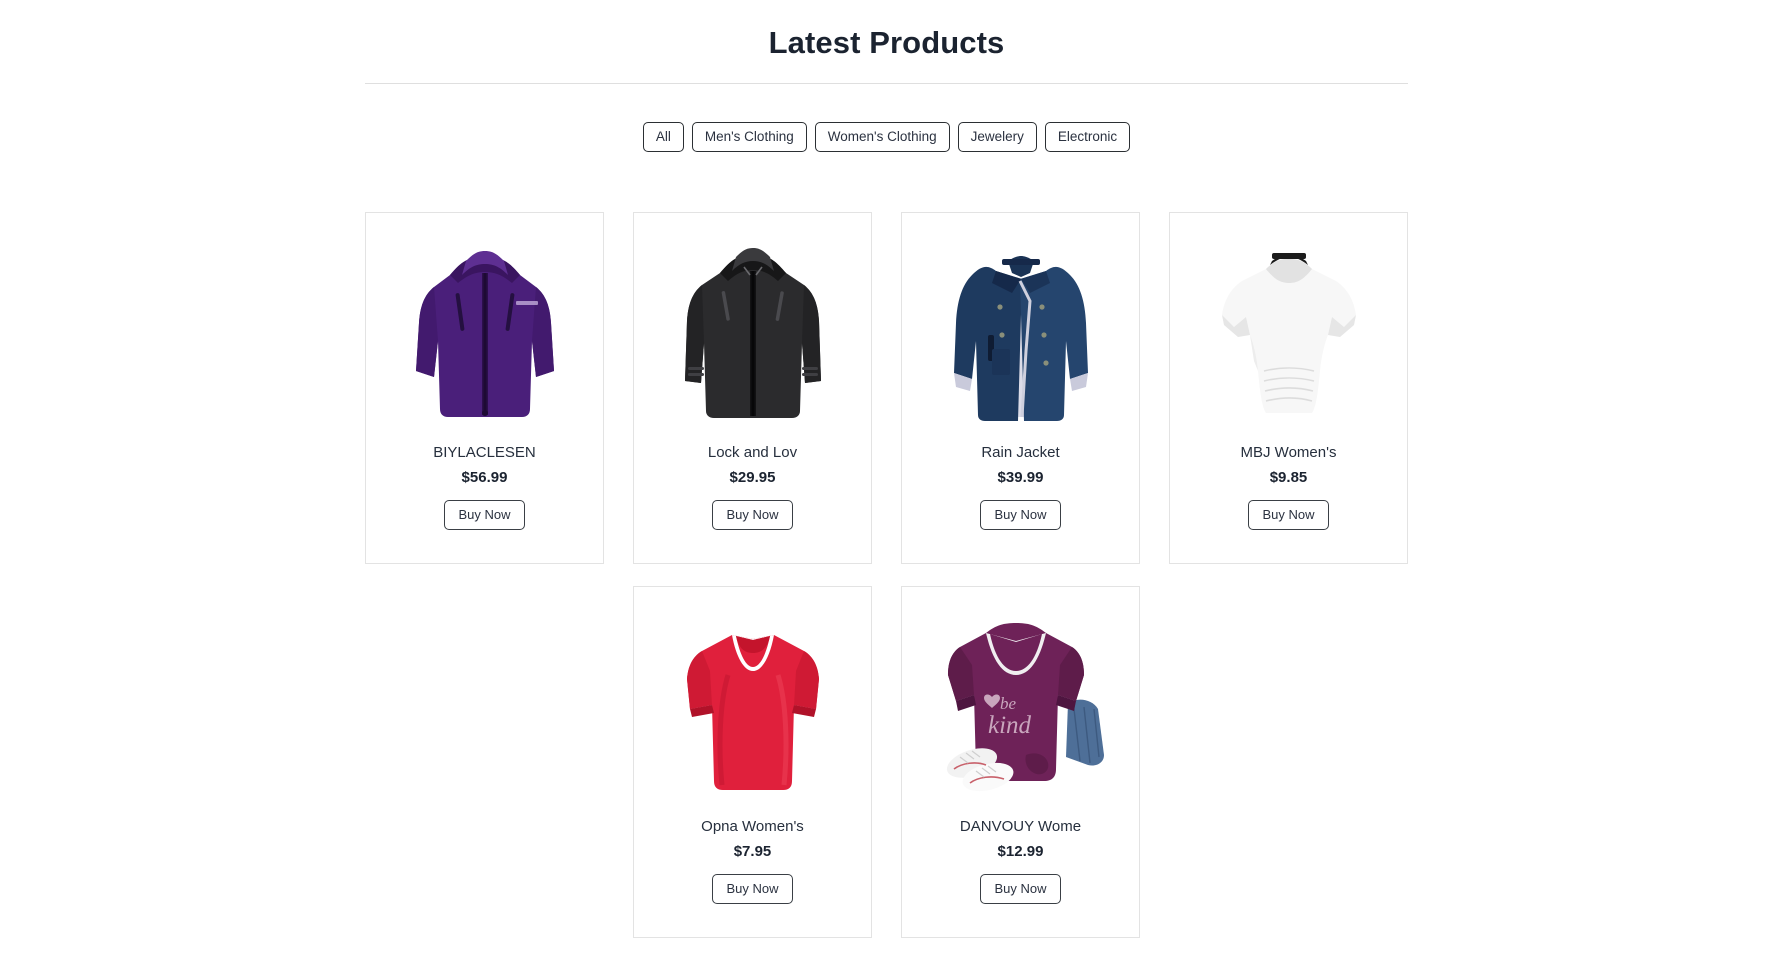 The height and width of the screenshot is (956, 1773). What do you see at coordinates (1288, 453) in the screenshot?
I see `product-title: MBJ Women's` at bounding box center [1288, 453].